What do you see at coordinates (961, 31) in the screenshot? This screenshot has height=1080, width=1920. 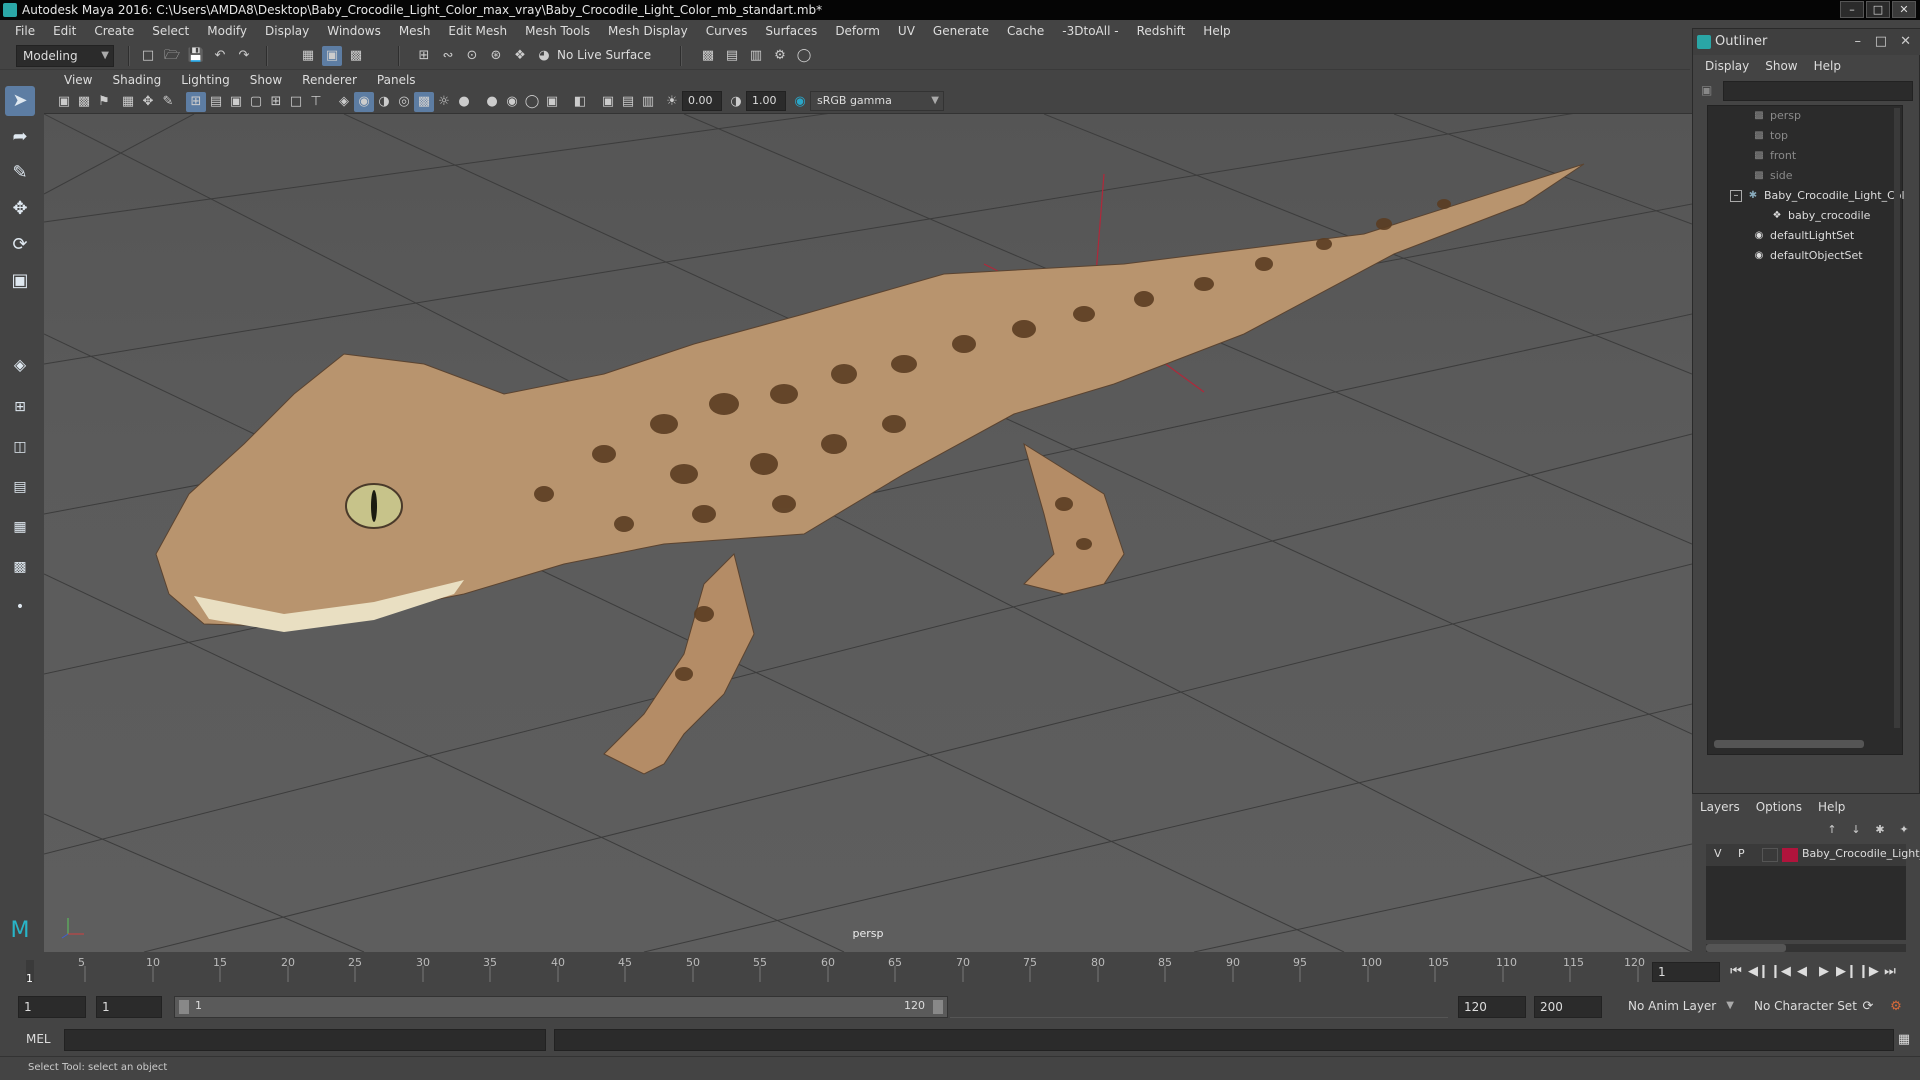 I see `menu-generate: Generate` at bounding box center [961, 31].